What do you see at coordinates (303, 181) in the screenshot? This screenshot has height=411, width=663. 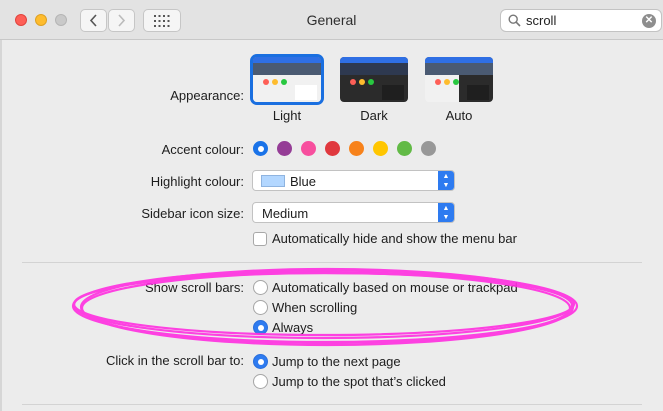 I see `highlight-colour-value: Blue` at bounding box center [303, 181].